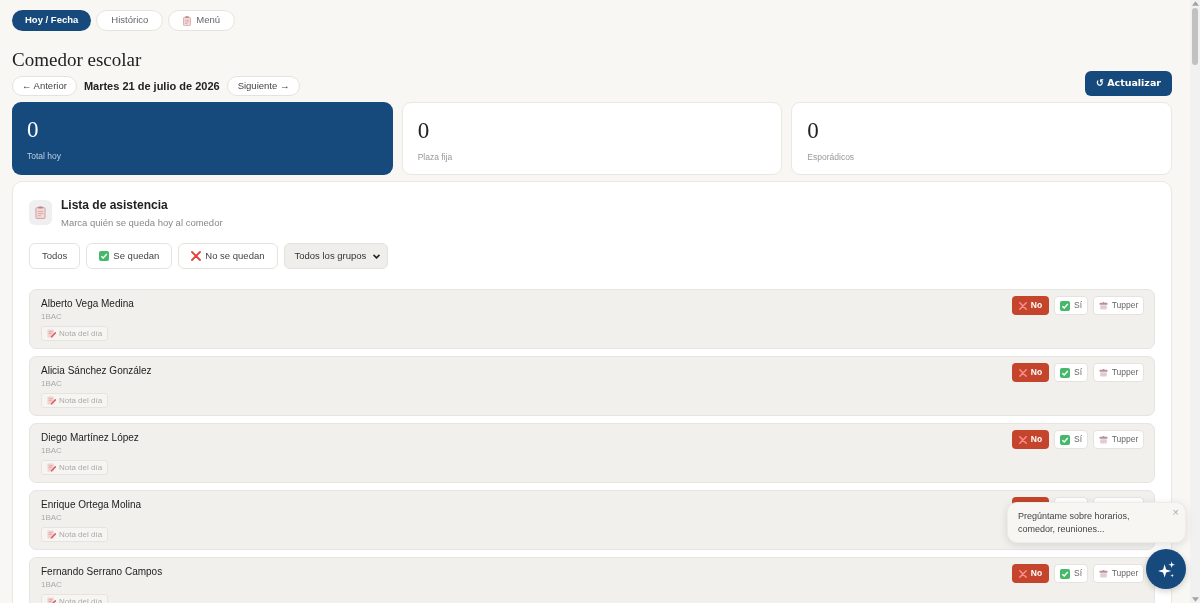 This screenshot has height=603, width=1200. What do you see at coordinates (151, 86) in the screenshot?
I see `current-date: Martes 21 de julio de 2026` at bounding box center [151, 86].